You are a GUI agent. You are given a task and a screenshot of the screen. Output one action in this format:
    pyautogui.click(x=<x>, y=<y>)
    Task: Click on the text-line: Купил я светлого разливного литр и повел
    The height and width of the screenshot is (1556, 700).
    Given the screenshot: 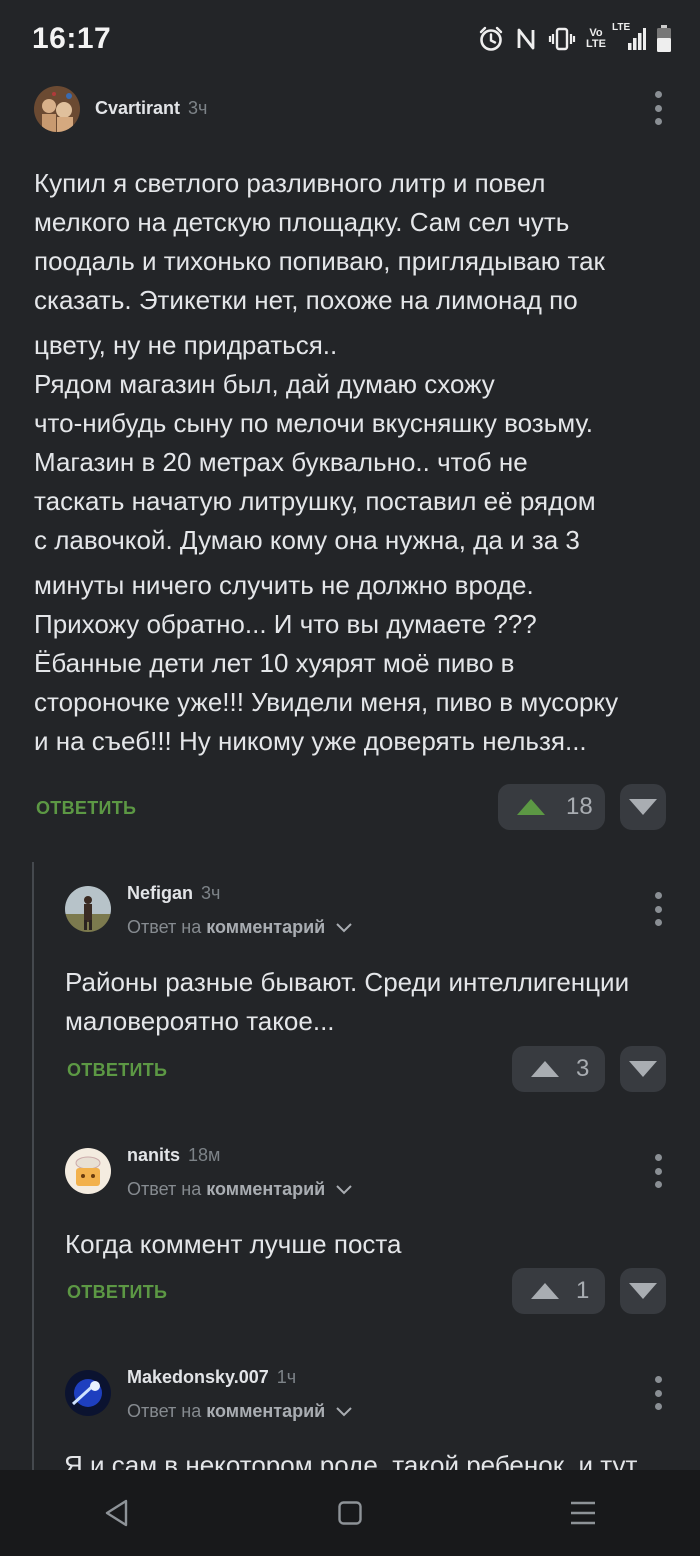 What is the action you would take?
    pyautogui.click(x=290, y=183)
    